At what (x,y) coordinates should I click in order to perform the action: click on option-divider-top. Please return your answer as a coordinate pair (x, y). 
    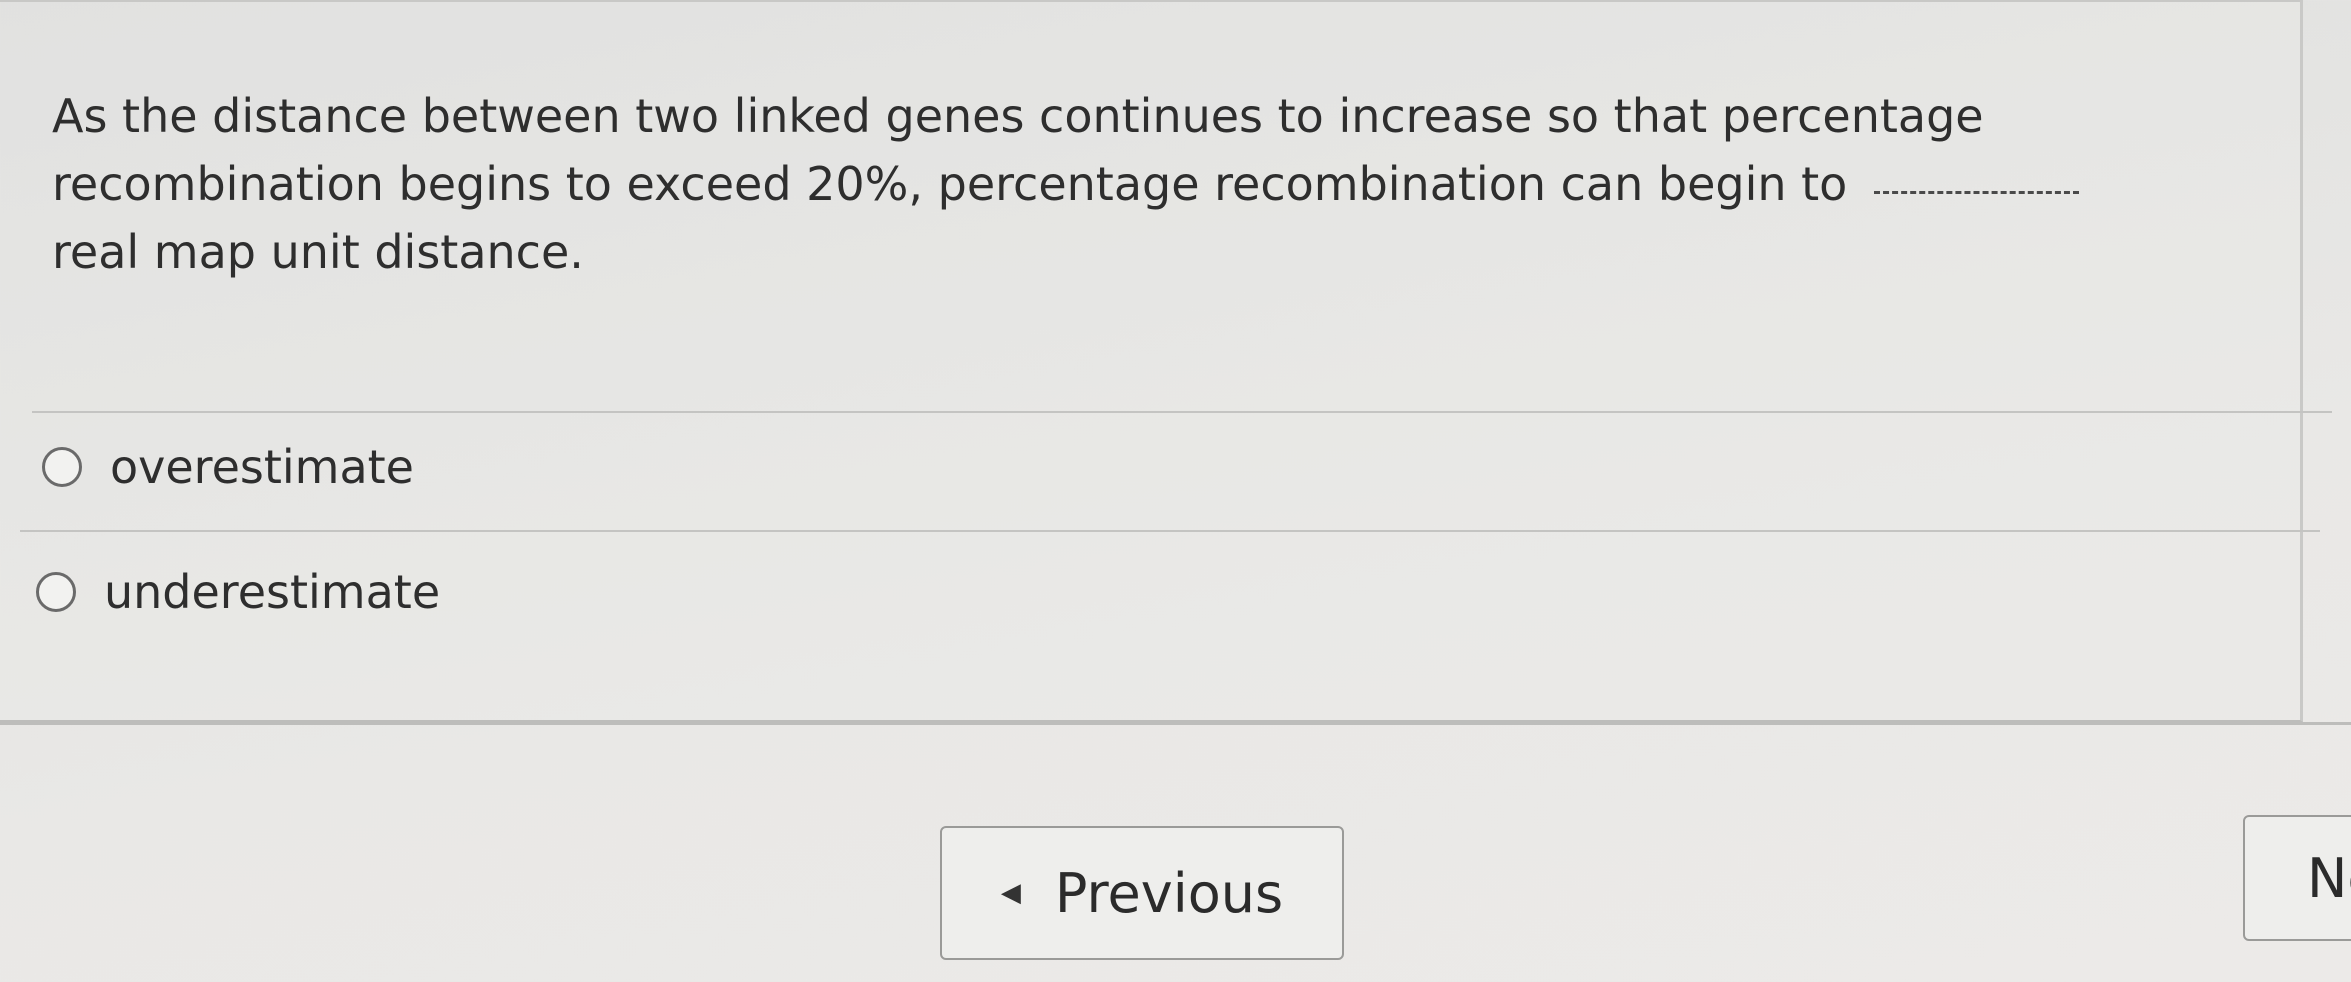
    Looking at the image, I should click on (1182, 412).